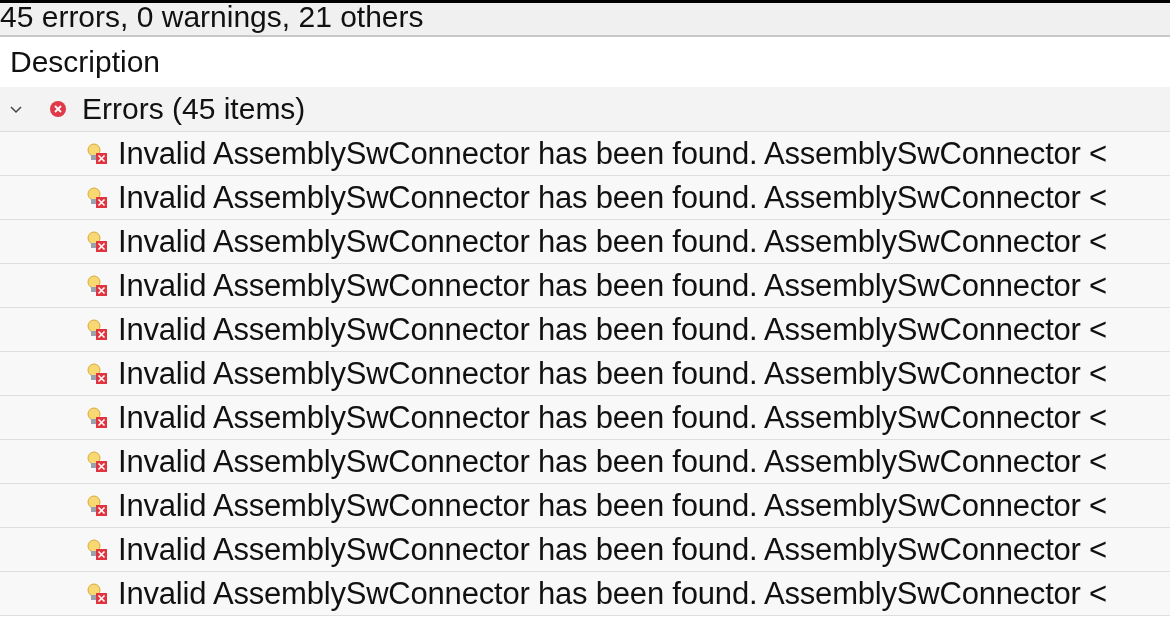 The width and height of the screenshot is (1170, 617). Describe the element at coordinates (58, 109) in the screenshot. I see `error-icon` at that location.